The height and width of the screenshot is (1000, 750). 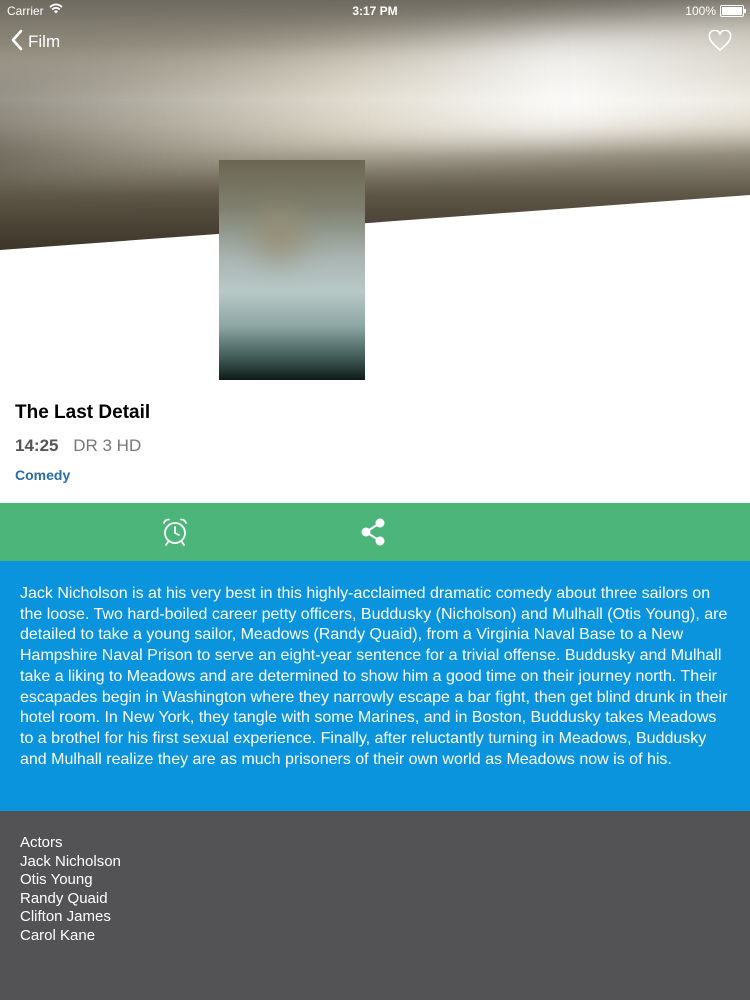 I want to click on alarm-clock-icon, so click(x=175, y=532).